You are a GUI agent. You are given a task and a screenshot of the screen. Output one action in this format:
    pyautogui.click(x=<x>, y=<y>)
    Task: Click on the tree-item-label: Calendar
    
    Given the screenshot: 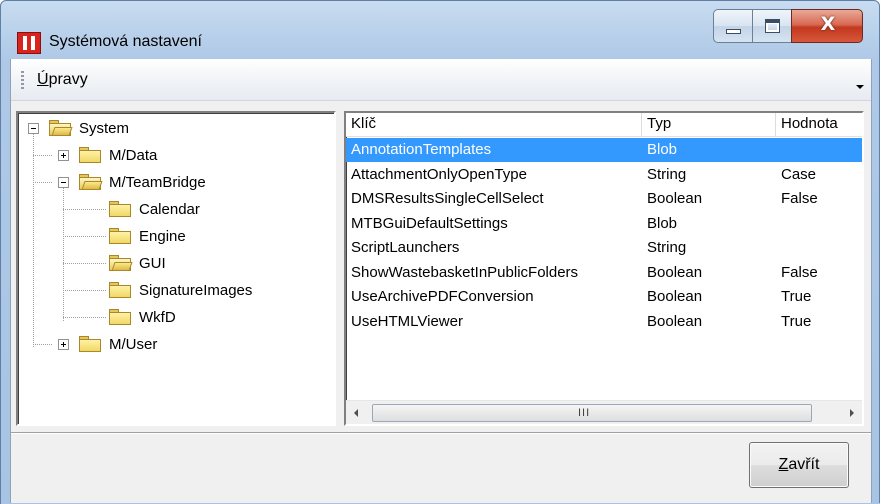 What is the action you would take?
    pyautogui.click(x=169, y=209)
    